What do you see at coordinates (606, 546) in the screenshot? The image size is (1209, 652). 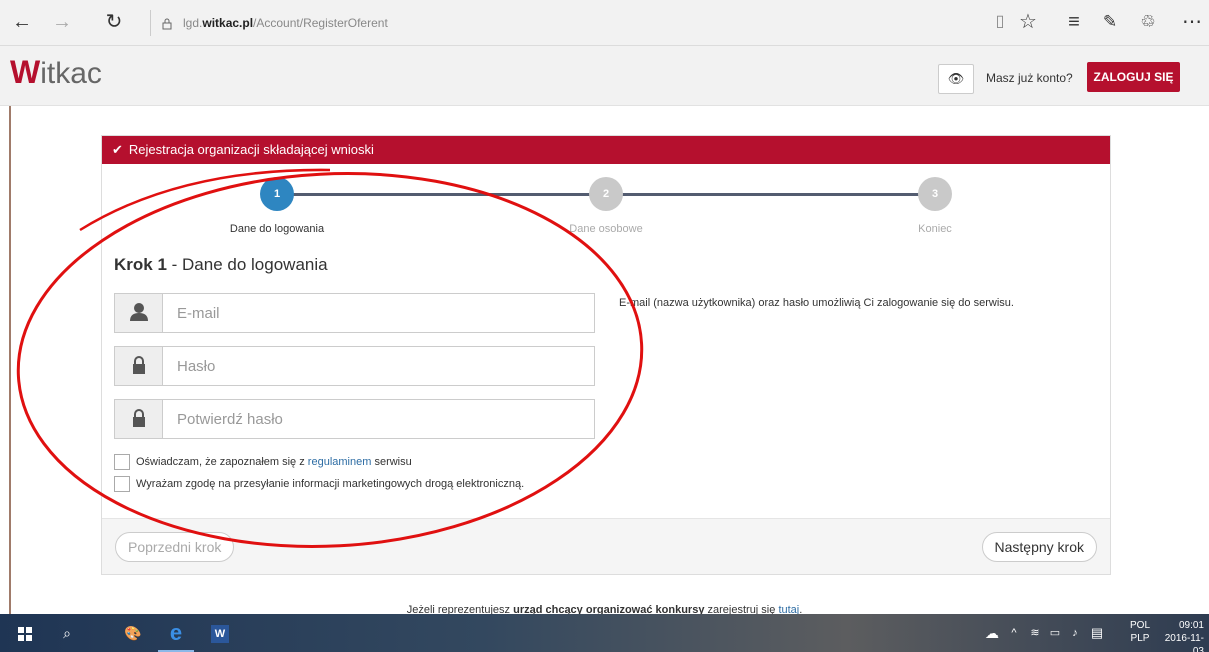 I see `panel-footer: Poprzedni krok Następny krok` at bounding box center [606, 546].